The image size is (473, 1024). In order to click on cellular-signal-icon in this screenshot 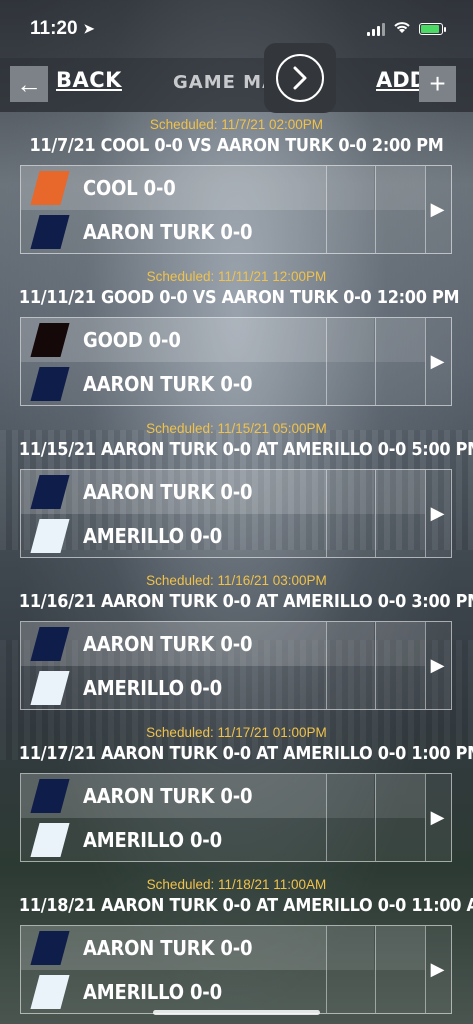, I will do `click(376, 29)`.